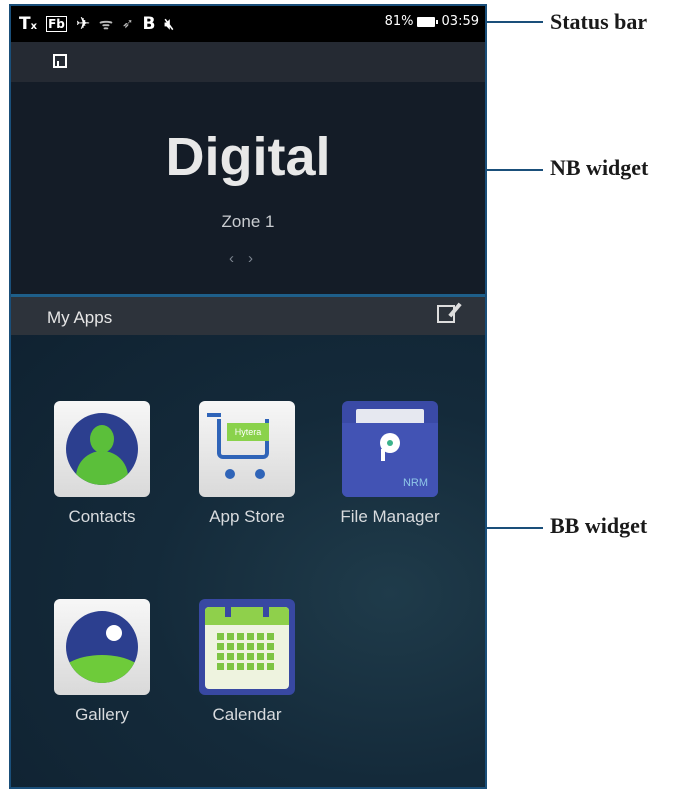 The image size is (685, 793). What do you see at coordinates (460, 21) in the screenshot?
I see `clock: 03:59` at bounding box center [460, 21].